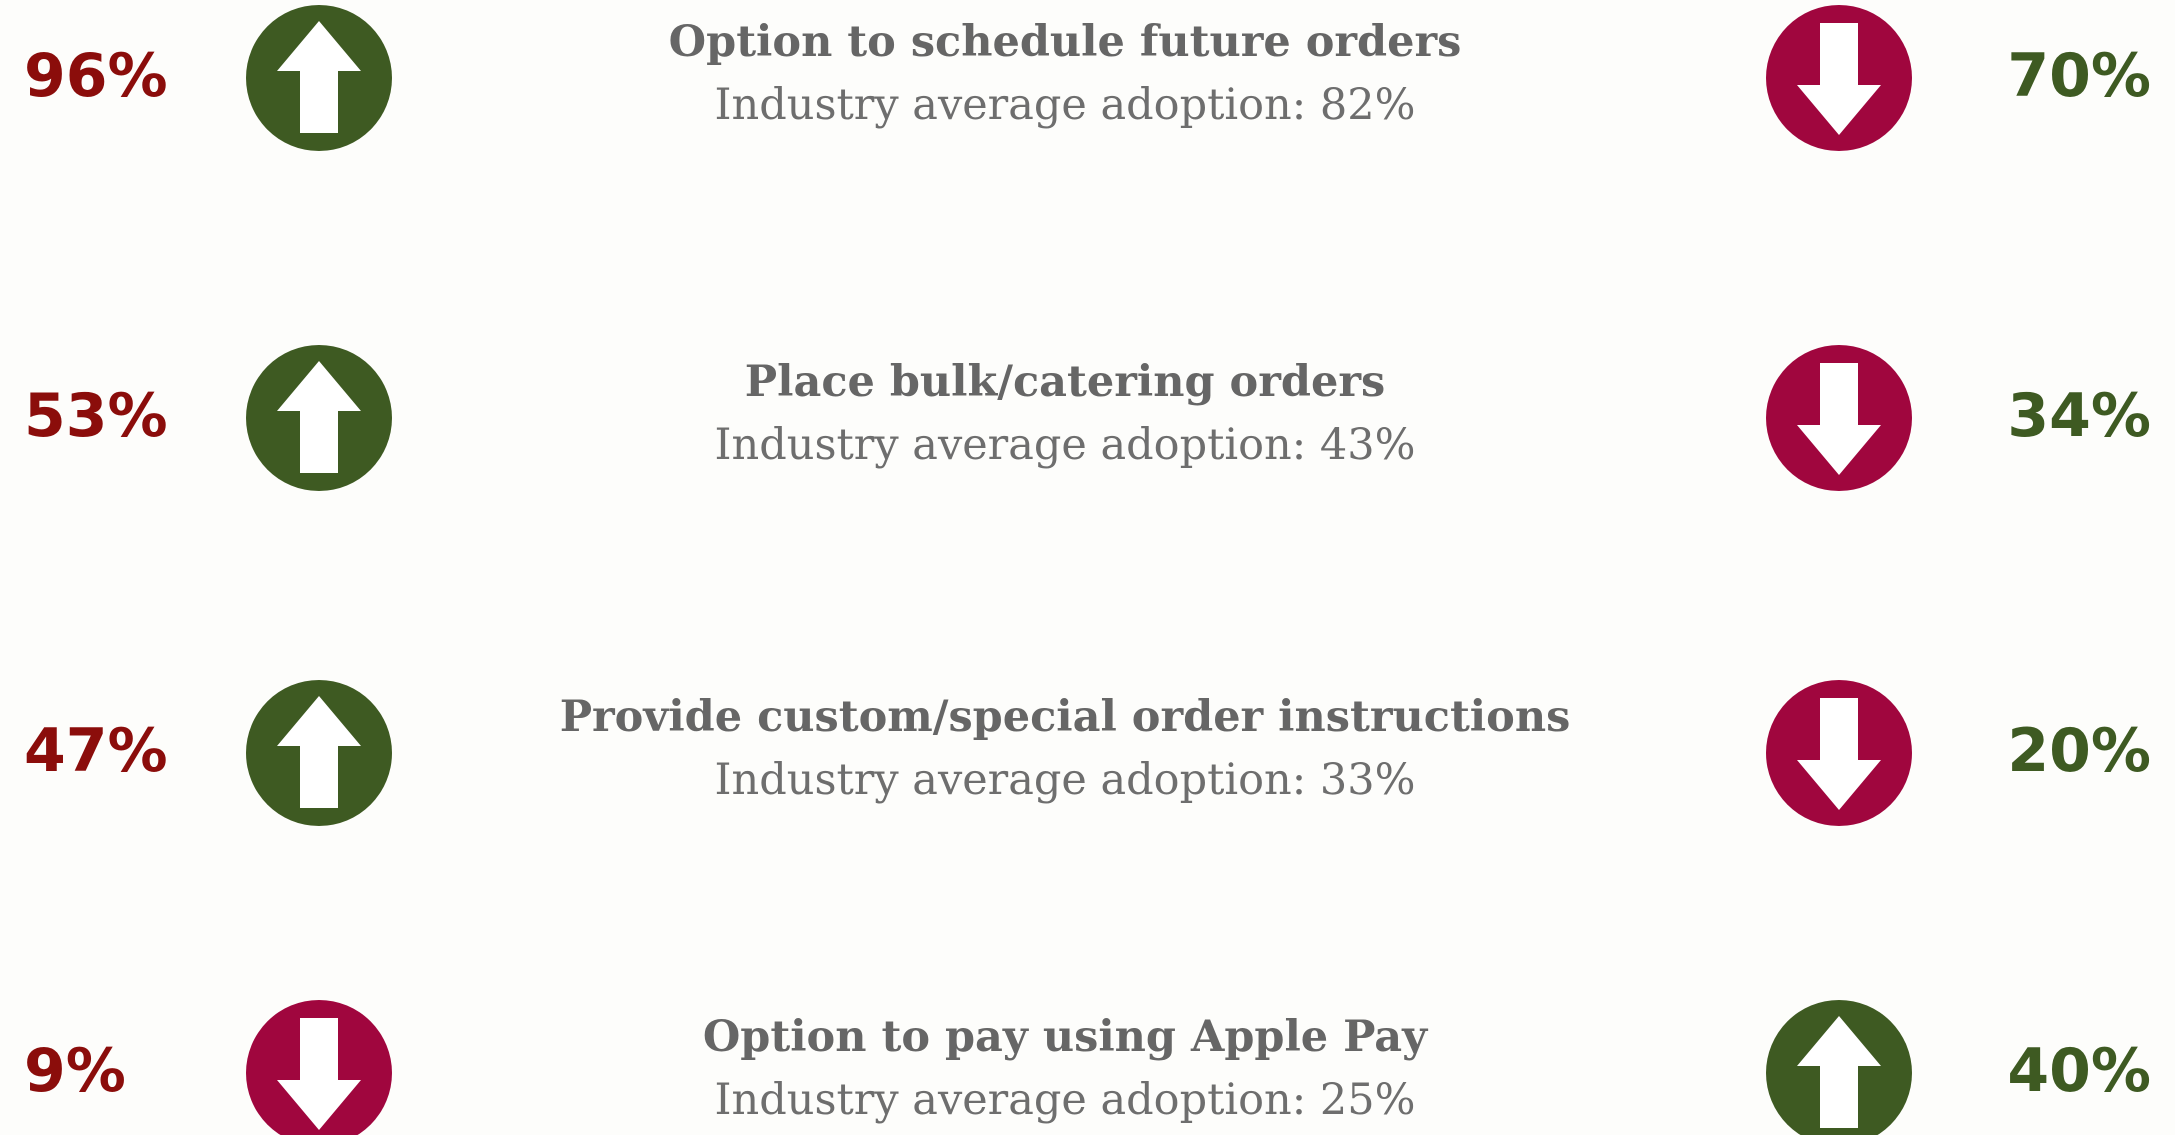  What do you see at coordinates (1065, 445) in the screenshot?
I see `industry-average-label: Industry average adoption: 43%` at bounding box center [1065, 445].